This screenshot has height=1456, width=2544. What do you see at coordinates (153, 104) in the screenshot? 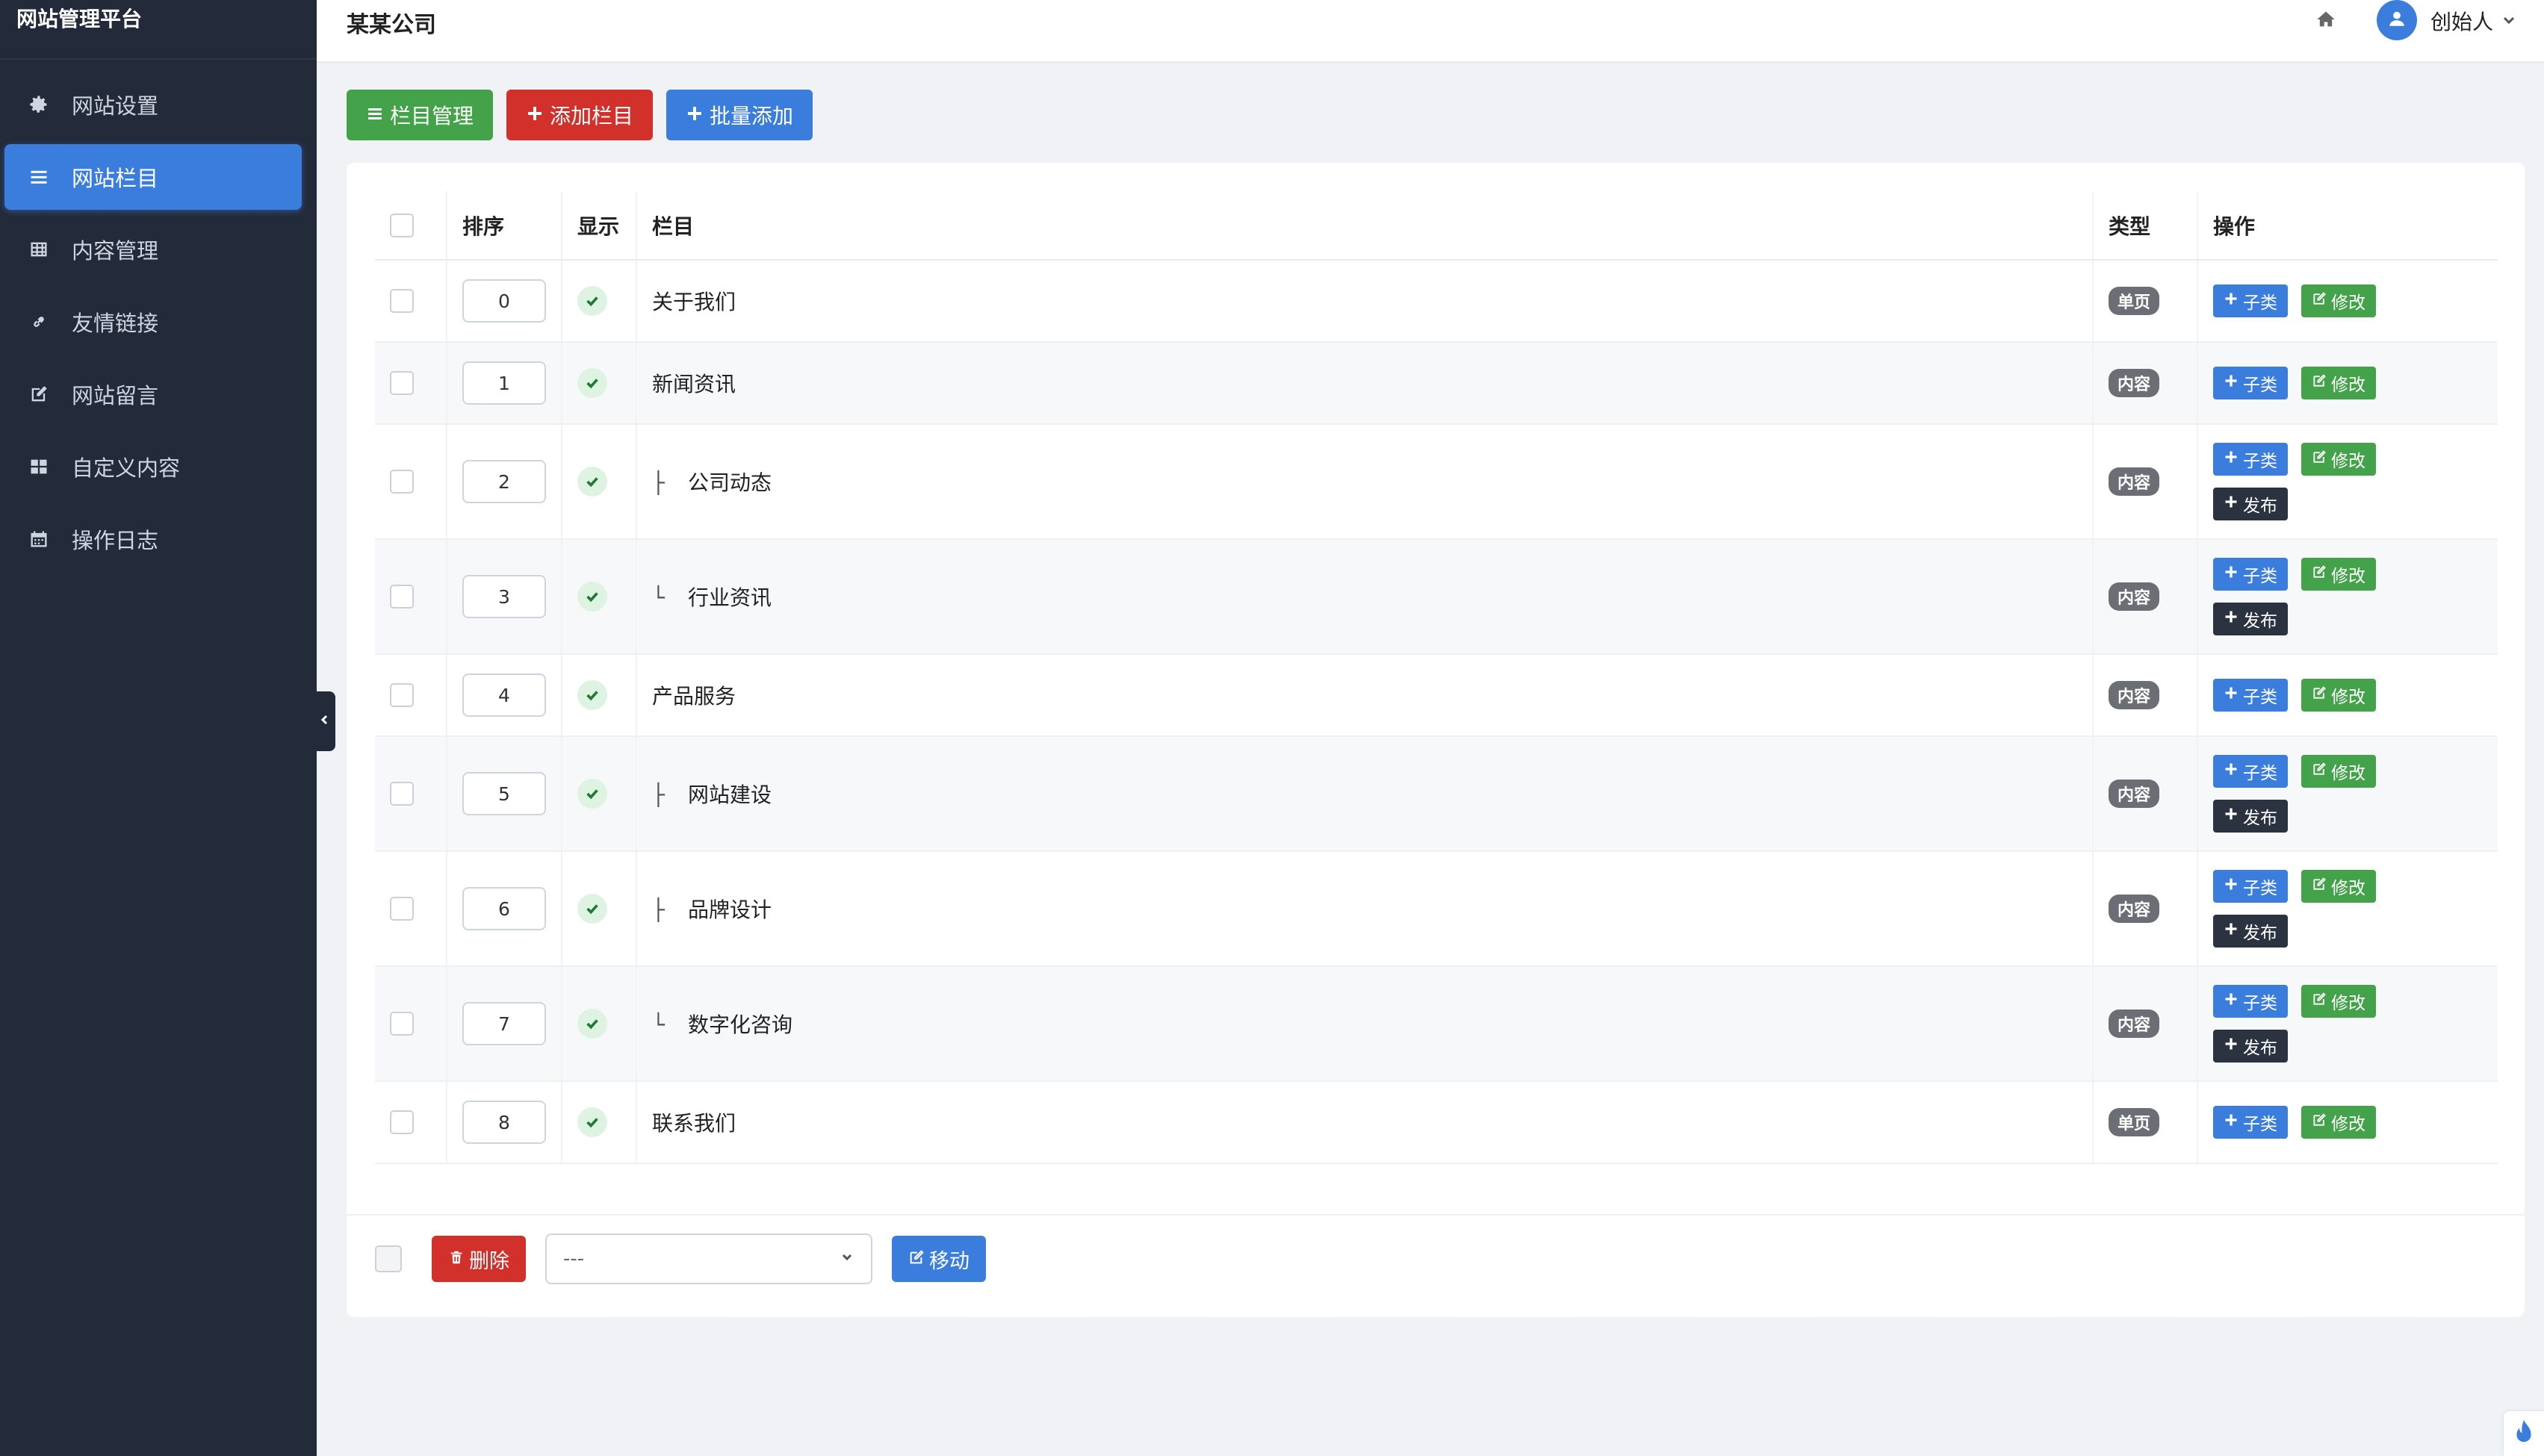
I see `sidebar-item-site-settings: 网站设置` at bounding box center [153, 104].